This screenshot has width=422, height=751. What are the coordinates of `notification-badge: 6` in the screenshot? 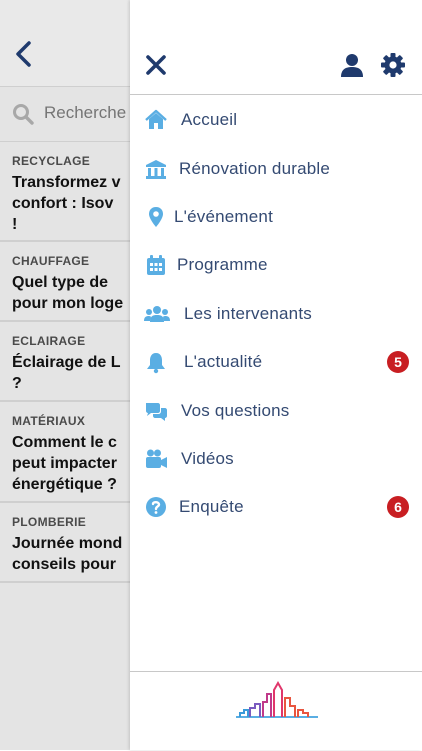 It's located at (398, 507).